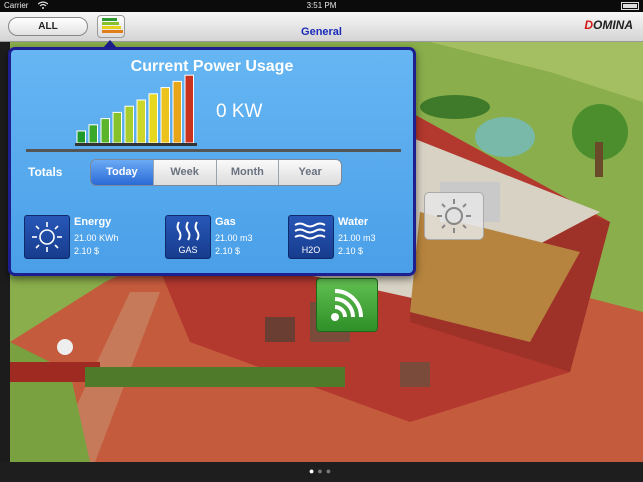  What do you see at coordinates (357, 238) in the screenshot?
I see `water-consumption: 21.00 m3` at bounding box center [357, 238].